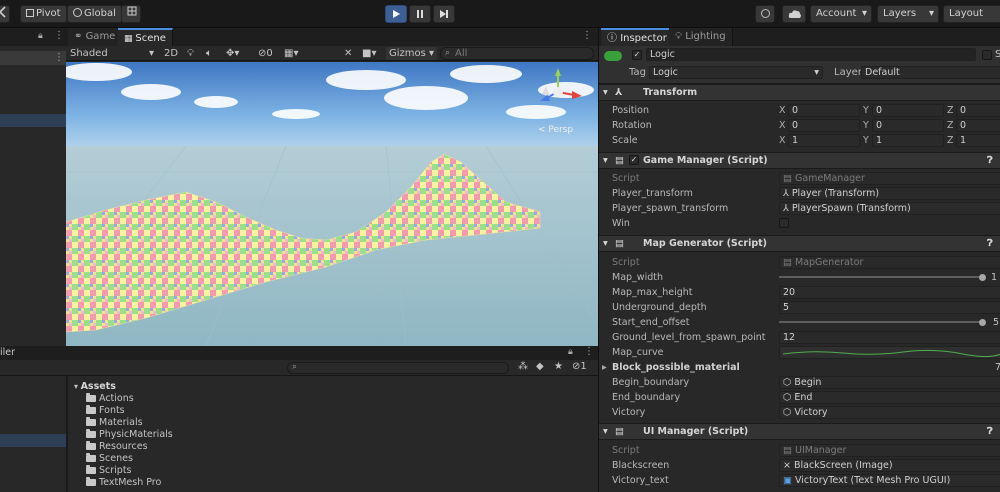 The image size is (1000, 492). I want to click on pause-button, so click(420, 14).